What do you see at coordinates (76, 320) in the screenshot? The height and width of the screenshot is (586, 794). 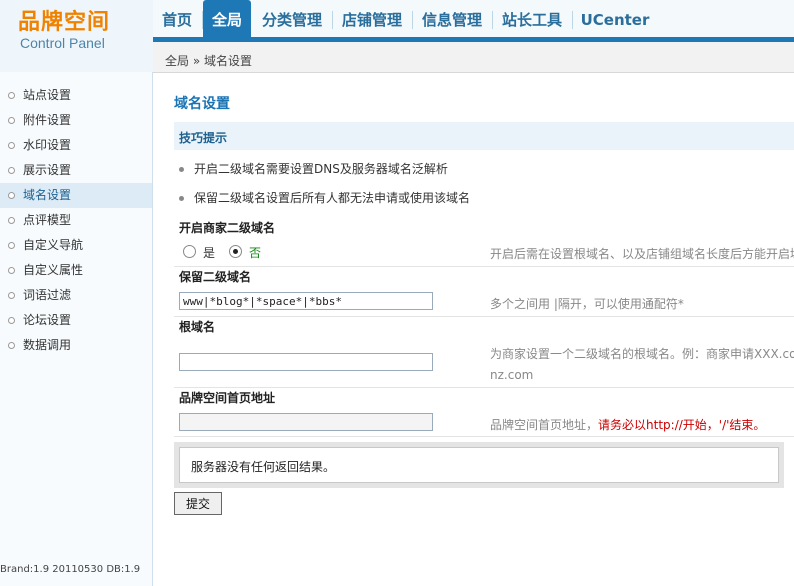 I see `sidebar-item-forum: 论坛设置` at bounding box center [76, 320].